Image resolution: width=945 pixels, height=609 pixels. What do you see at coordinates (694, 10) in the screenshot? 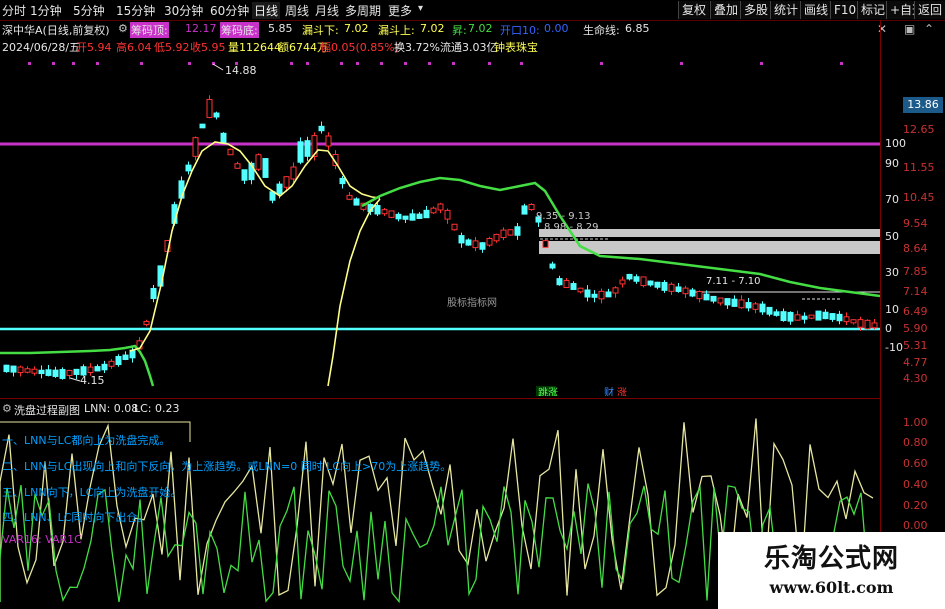
I see `restore-rights-button: 复权` at bounding box center [694, 10].